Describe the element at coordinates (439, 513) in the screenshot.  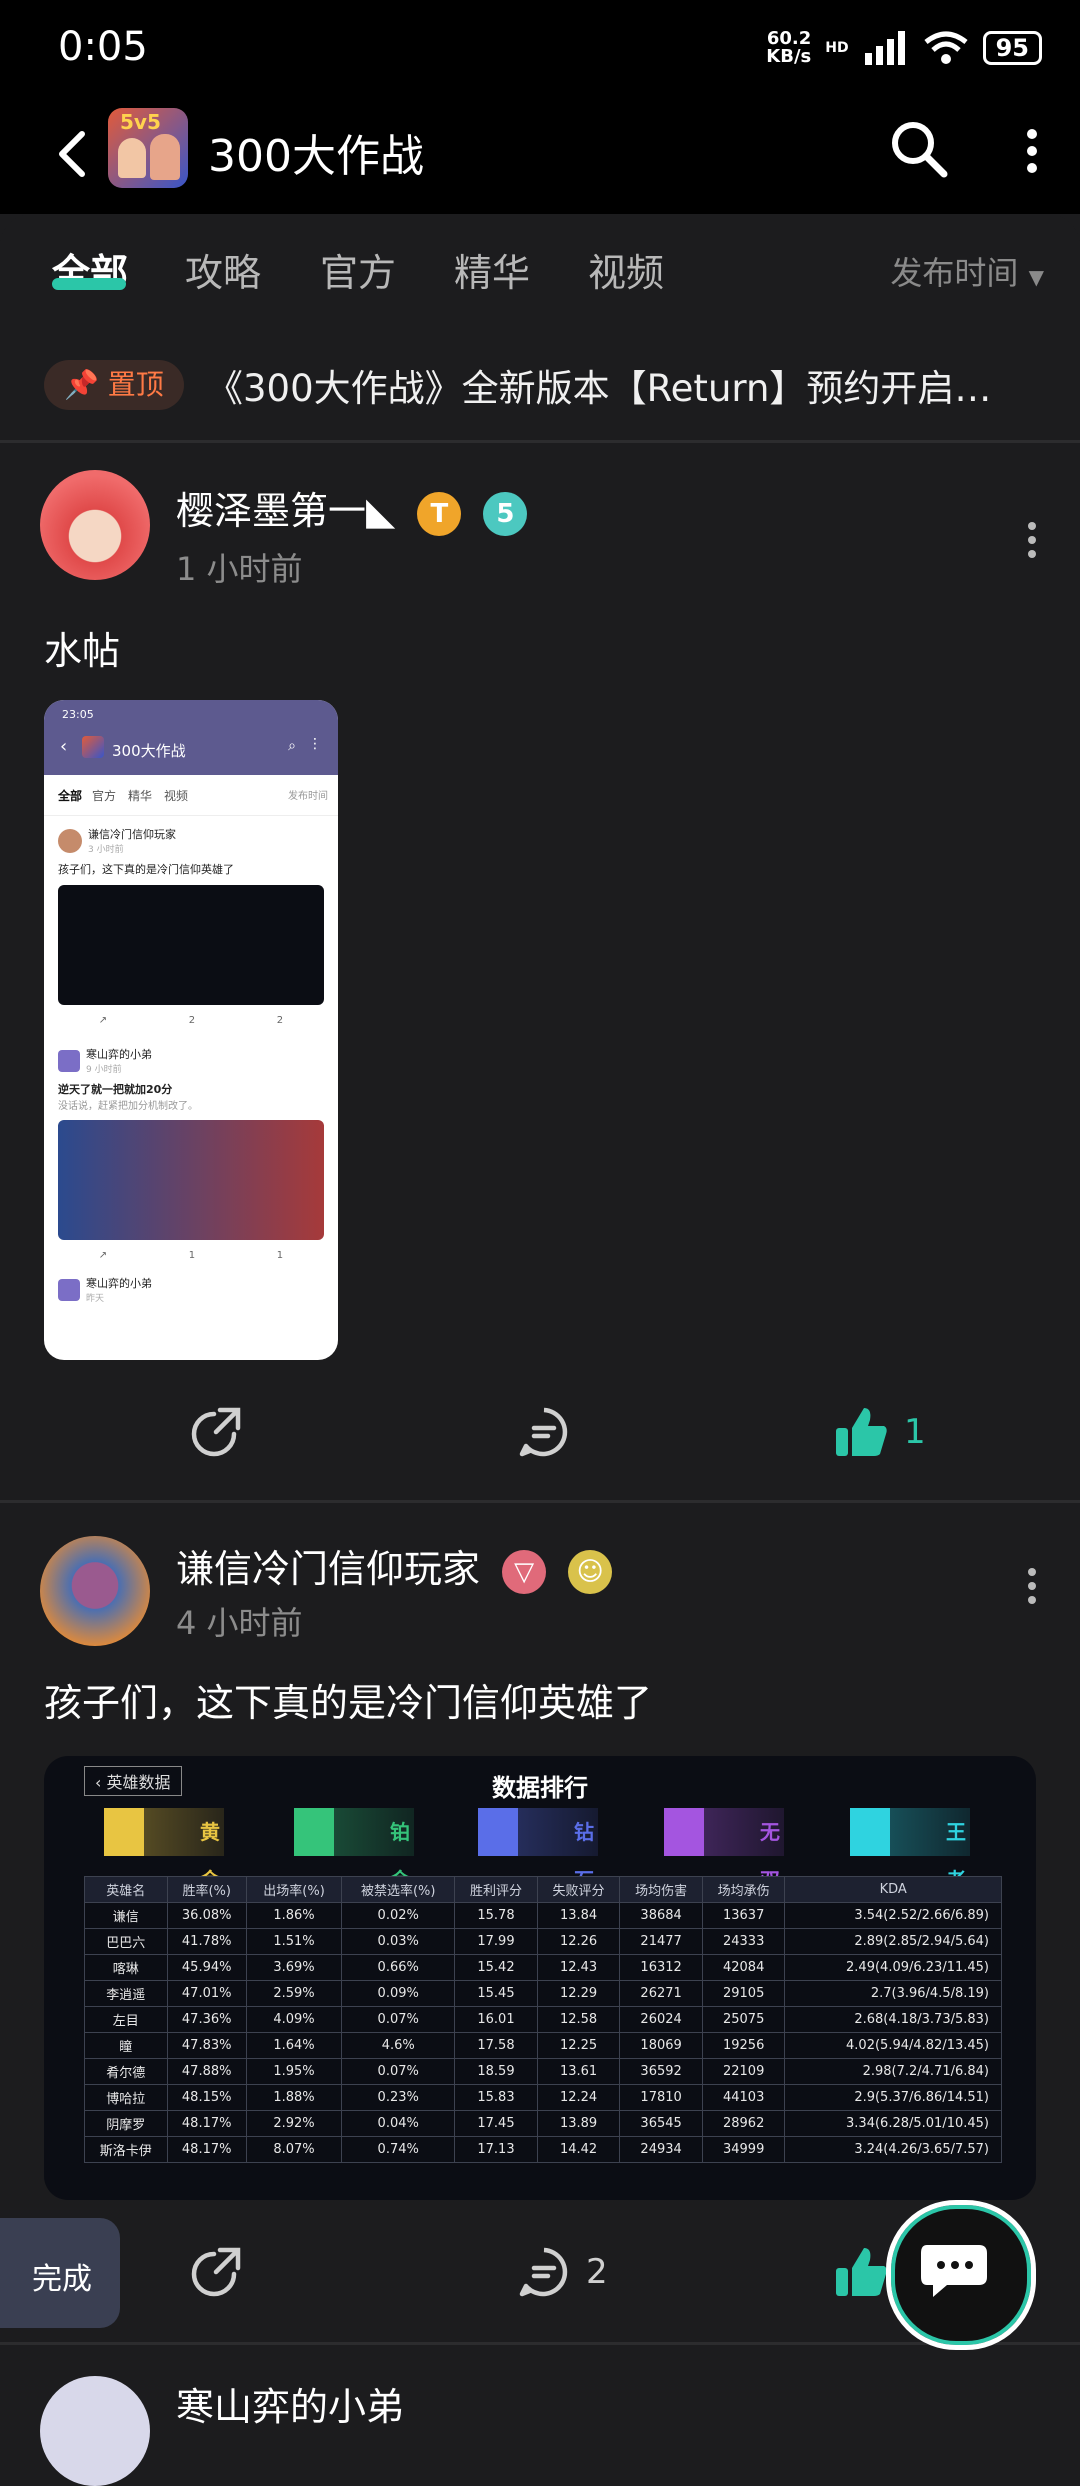
I see `level-badge-icon: T` at that location.